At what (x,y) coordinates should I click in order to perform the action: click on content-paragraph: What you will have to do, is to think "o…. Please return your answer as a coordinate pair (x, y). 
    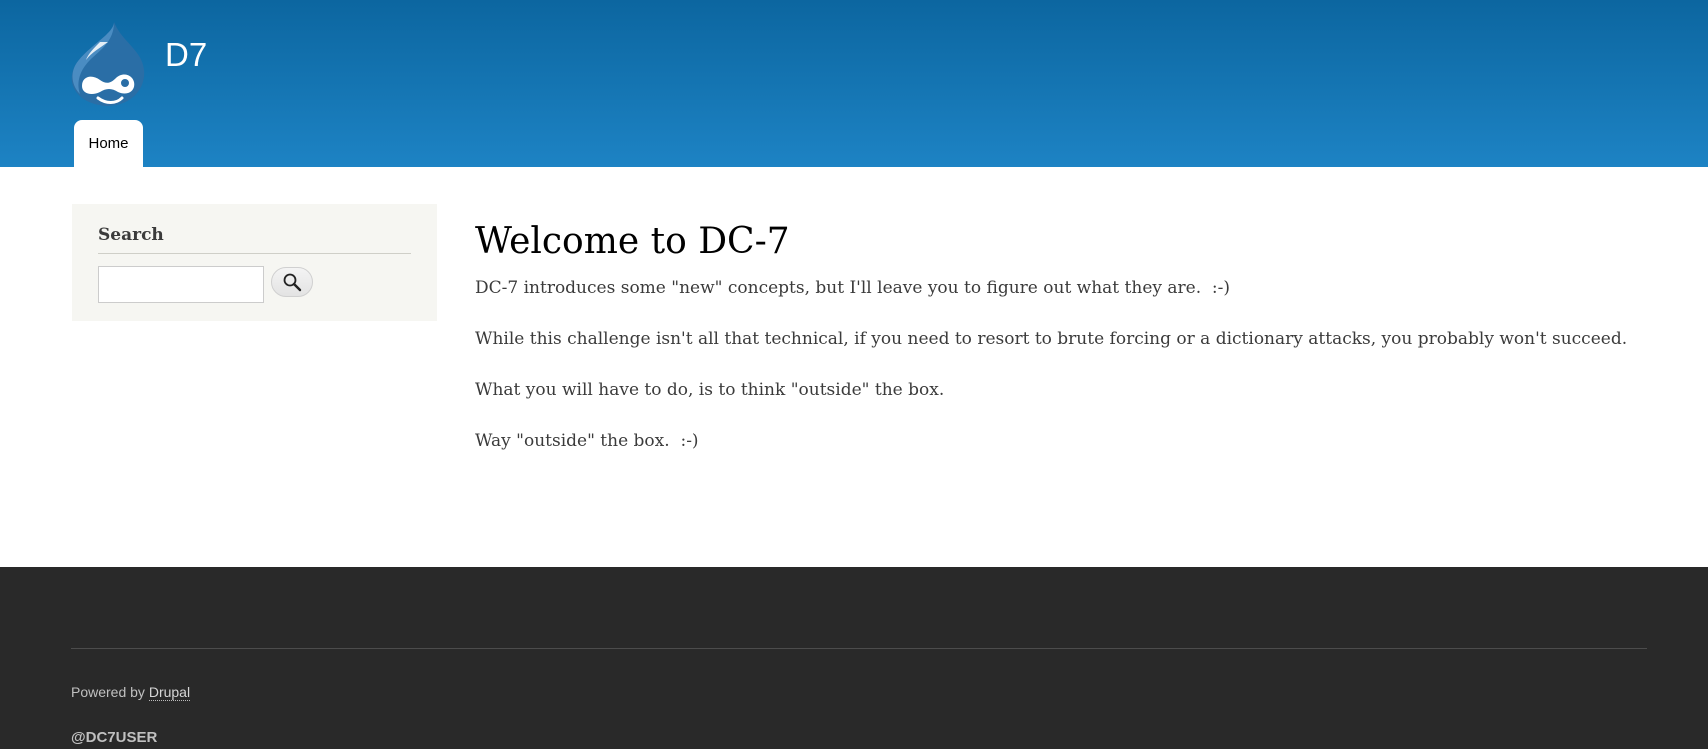
    Looking at the image, I should click on (710, 389).